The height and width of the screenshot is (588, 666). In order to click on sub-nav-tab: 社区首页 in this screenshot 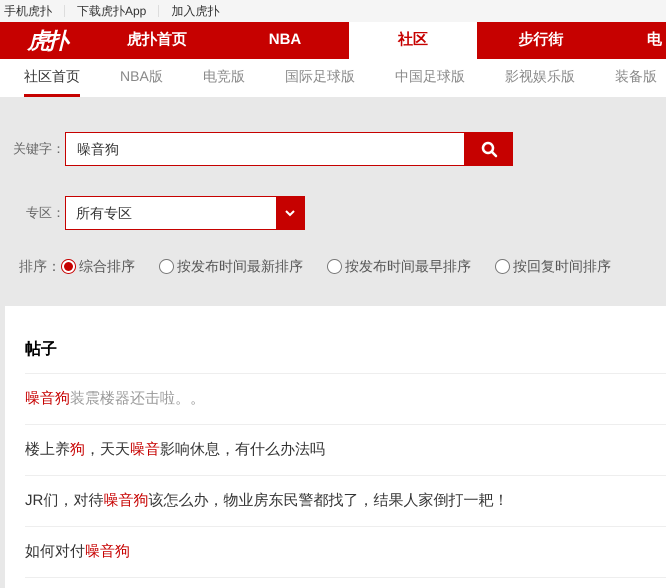, I will do `click(52, 78)`.